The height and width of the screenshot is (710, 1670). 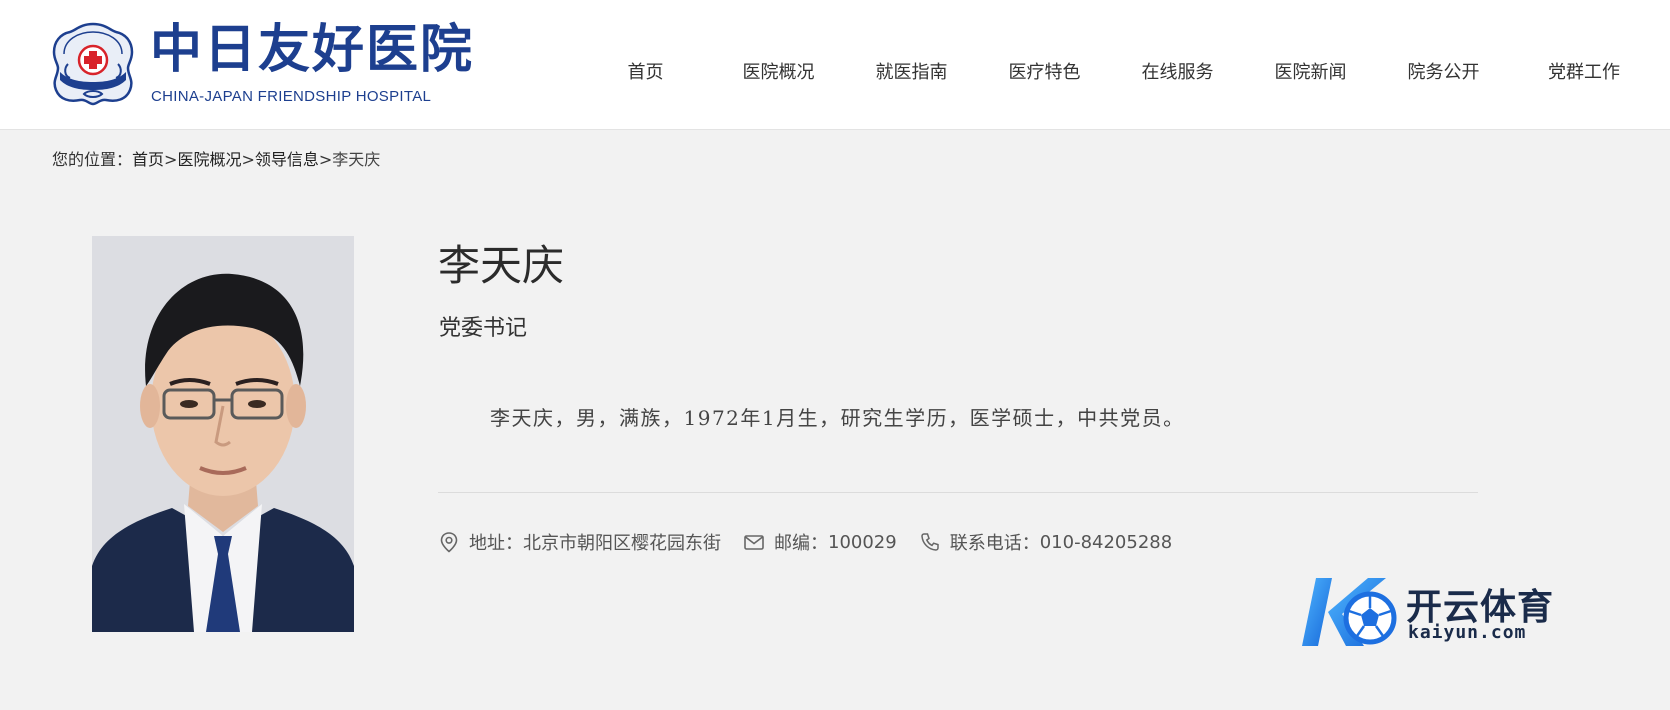 I want to click on person-bio: 李天庆，男，满族，1972年1月生，研究生学历，医学硕士，中共党员。, so click(x=837, y=418).